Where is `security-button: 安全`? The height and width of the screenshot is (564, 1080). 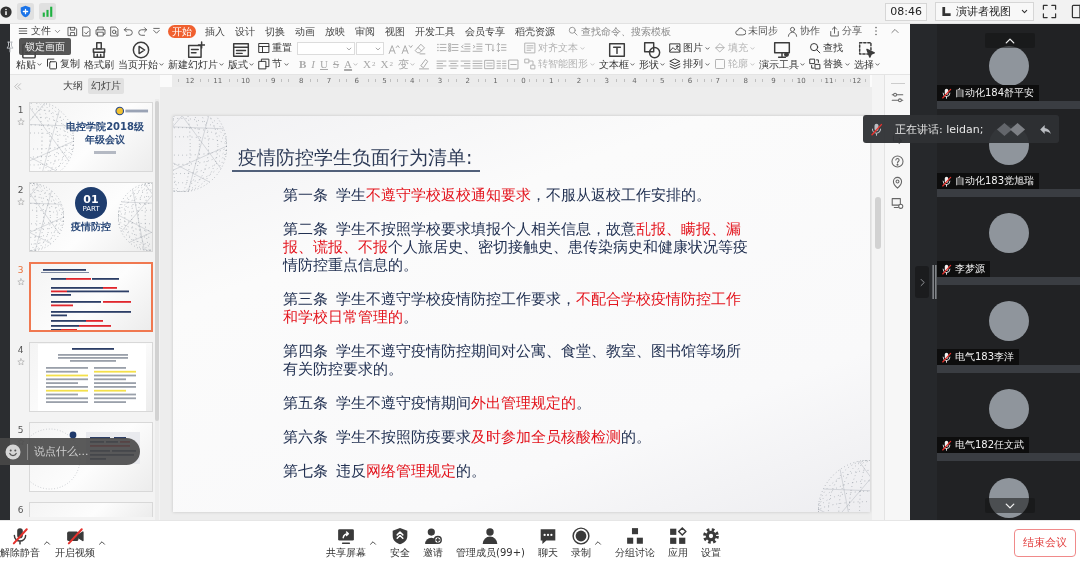 security-button: 安全 is located at coordinates (400, 542).